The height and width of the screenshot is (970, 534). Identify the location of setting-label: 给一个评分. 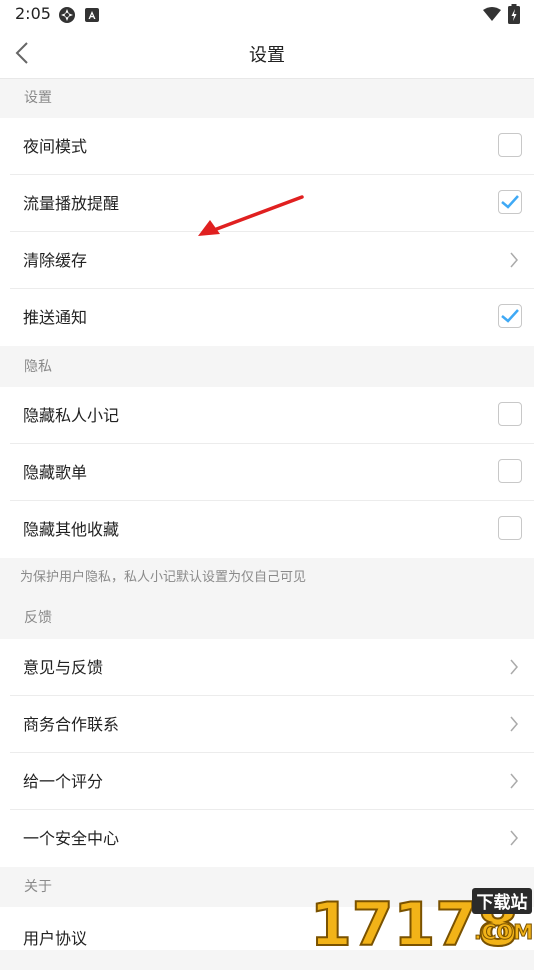
(63, 781).